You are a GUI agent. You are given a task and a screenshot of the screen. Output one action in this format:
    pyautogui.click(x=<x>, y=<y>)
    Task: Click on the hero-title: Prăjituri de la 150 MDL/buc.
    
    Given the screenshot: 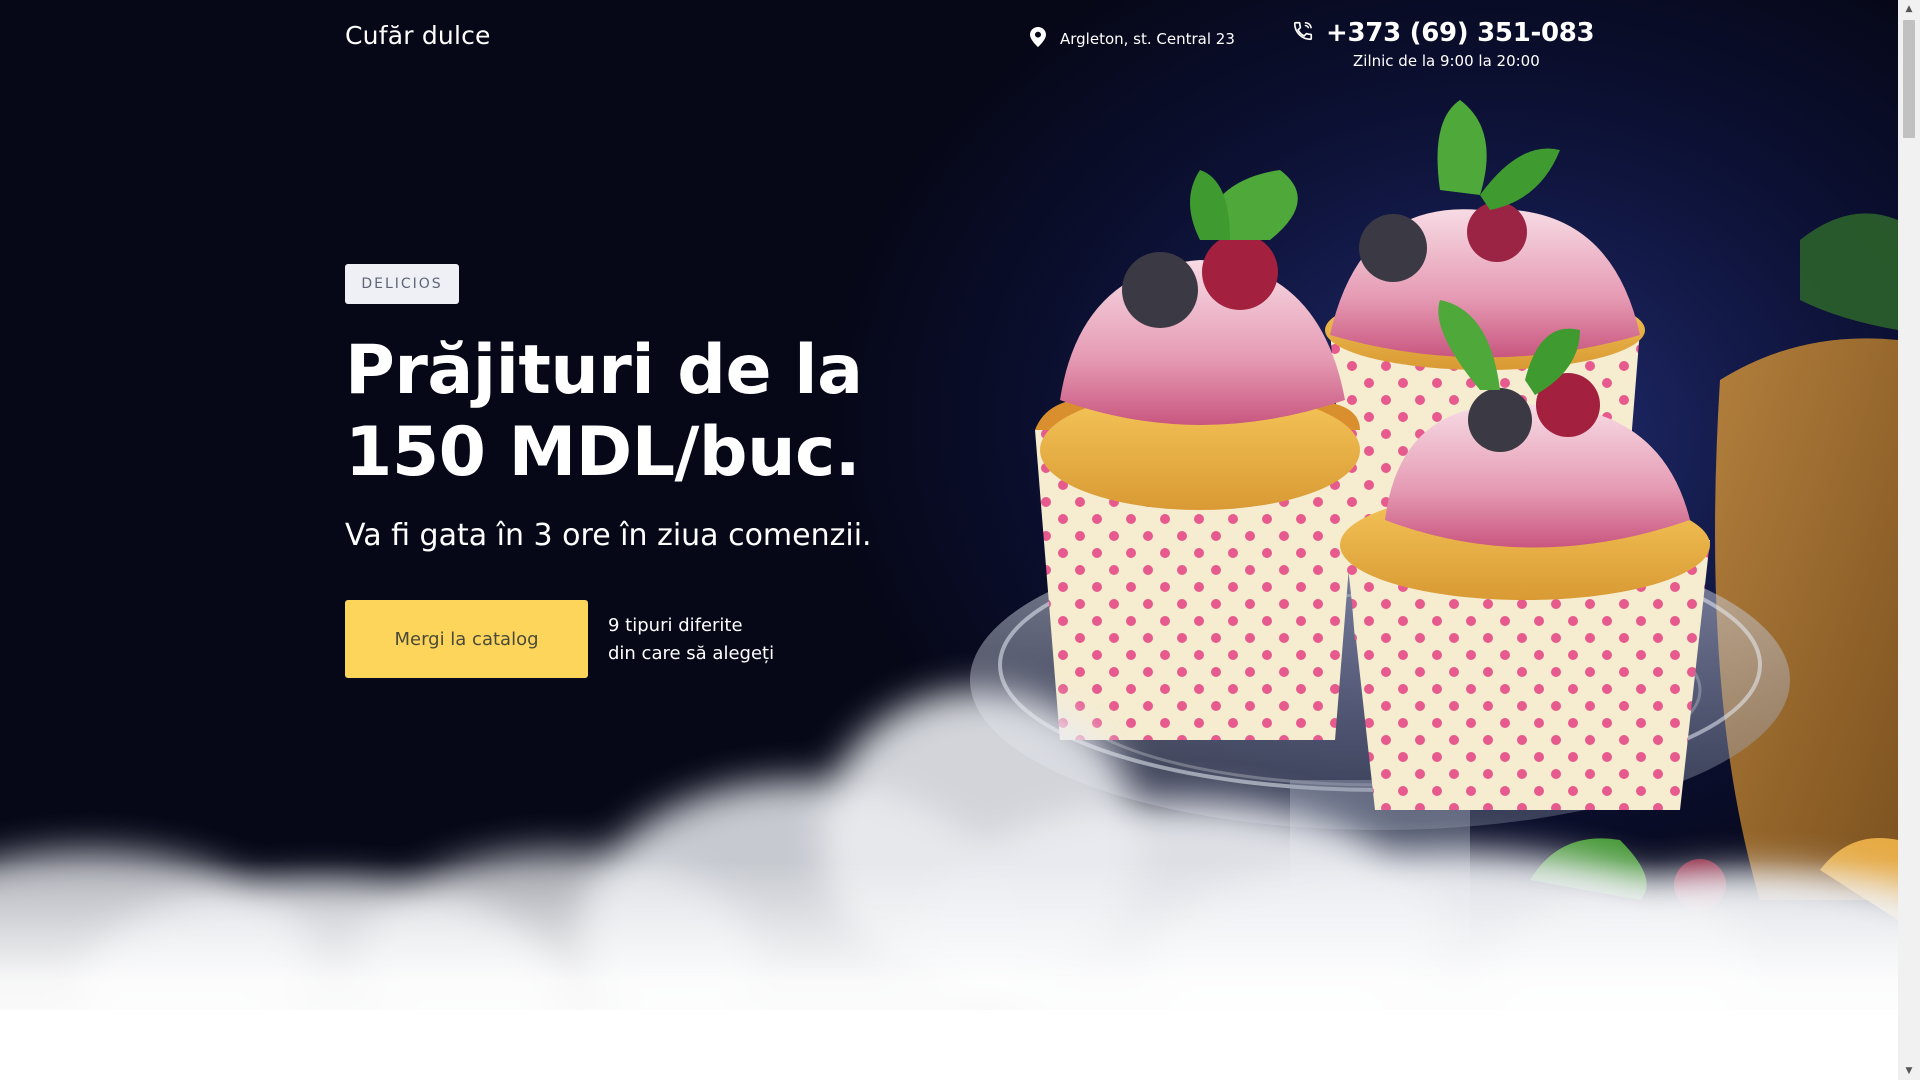 What is the action you would take?
    pyautogui.click(x=604, y=411)
    